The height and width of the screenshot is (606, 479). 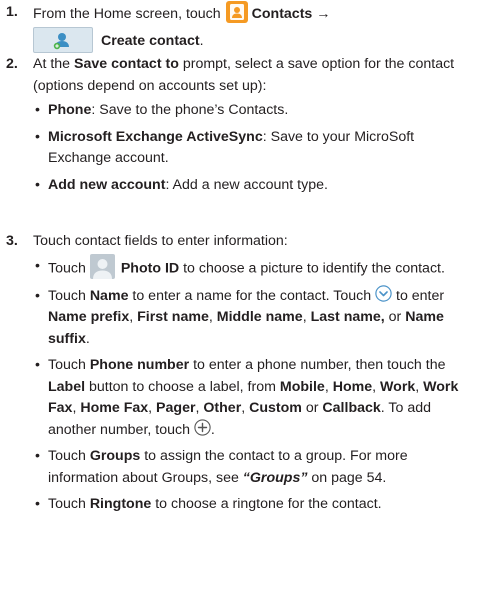 What do you see at coordinates (347, 477) in the screenshot?
I see `bullet-text: on page 54.` at bounding box center [347, 477].